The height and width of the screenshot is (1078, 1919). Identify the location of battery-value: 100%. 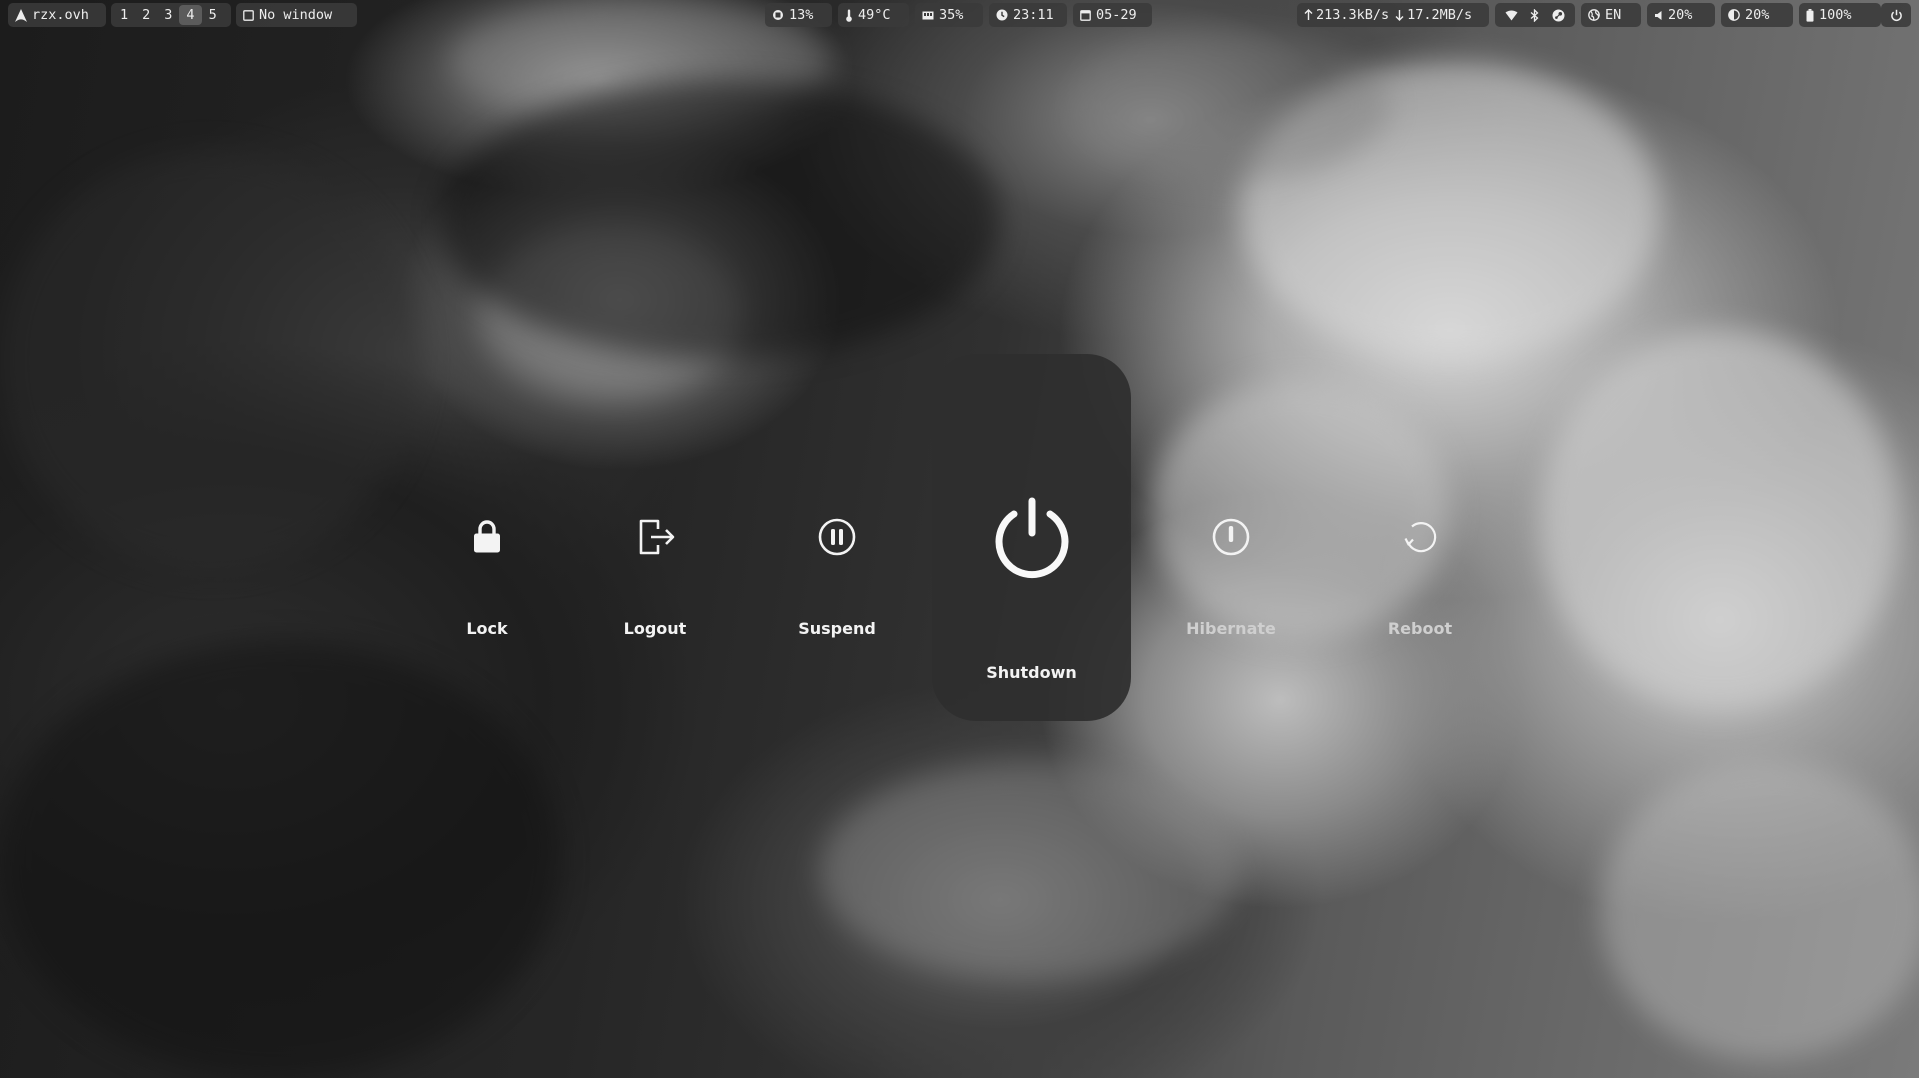
(1835, 15).